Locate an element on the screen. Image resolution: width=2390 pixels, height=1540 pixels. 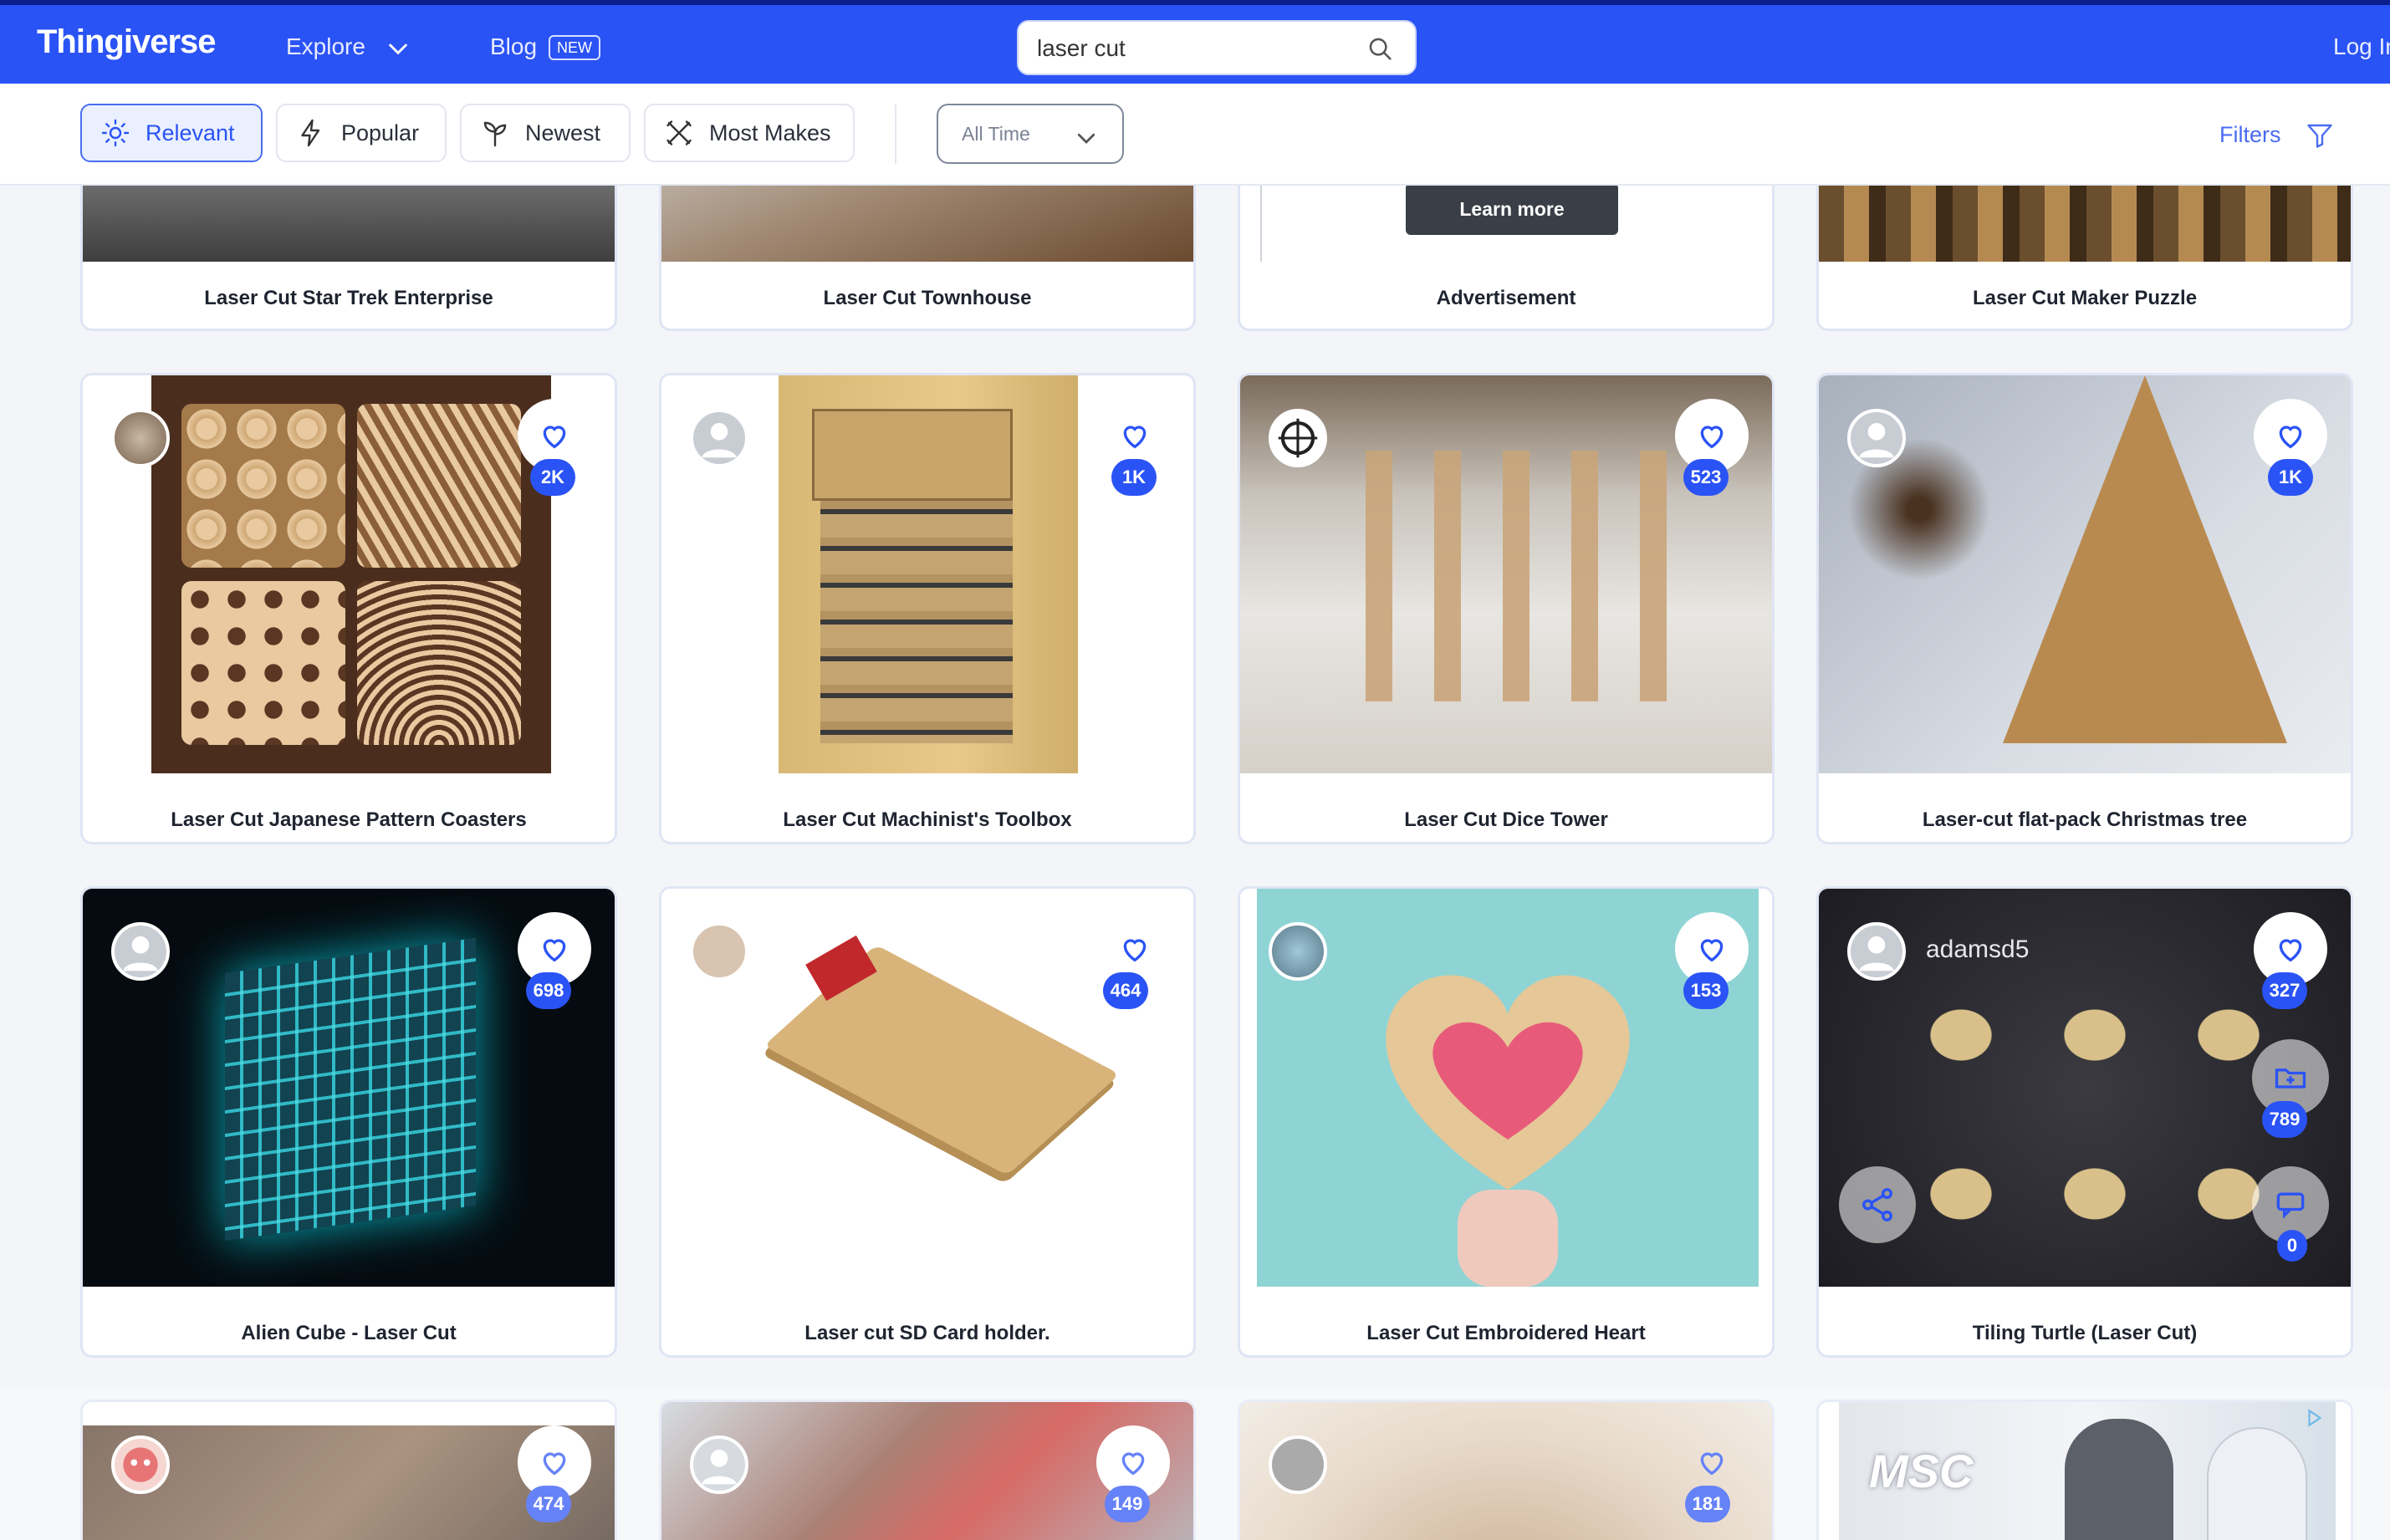
like-count: 153 is located at coordinates (1706, 990).